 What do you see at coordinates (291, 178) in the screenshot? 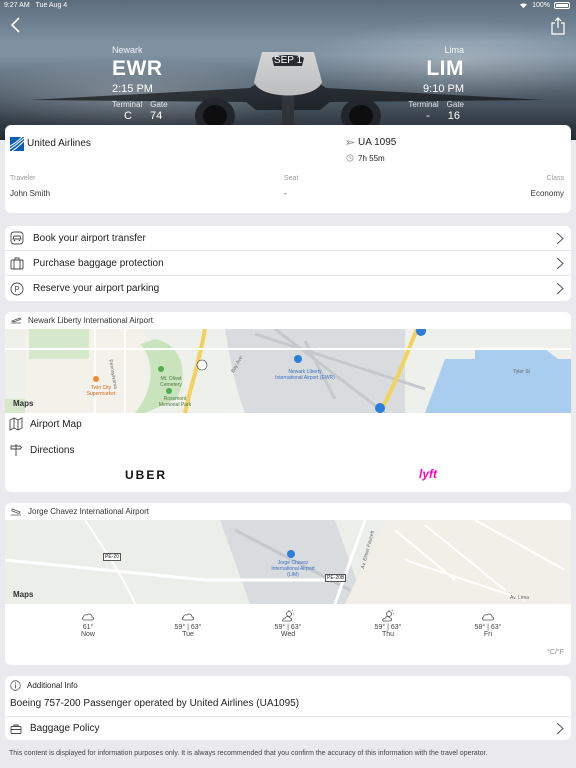
I see `seat-label: Seat` at bounding box center [291, 178].